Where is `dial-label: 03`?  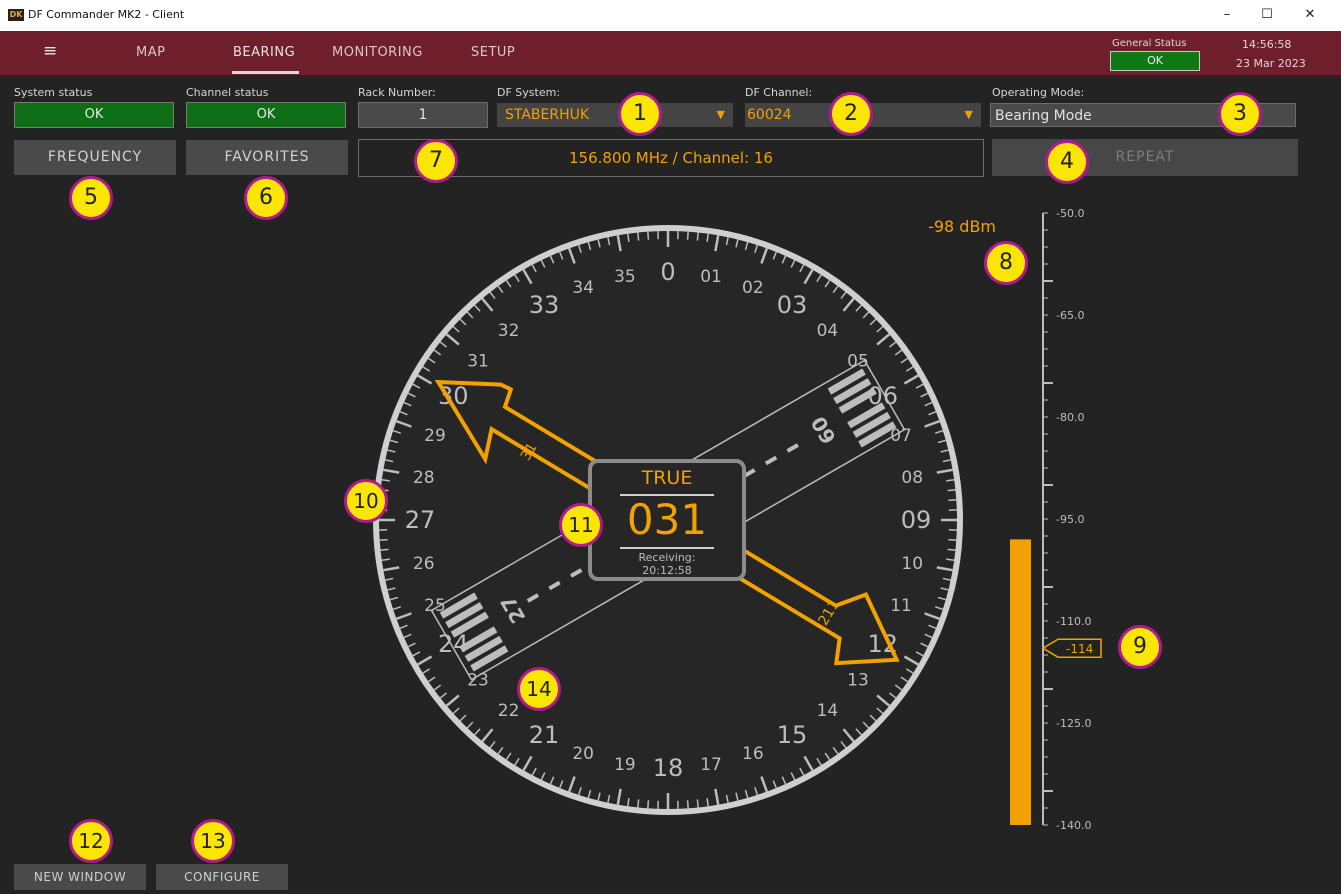 dial-label: 03 is located at coordinates (792, 305).